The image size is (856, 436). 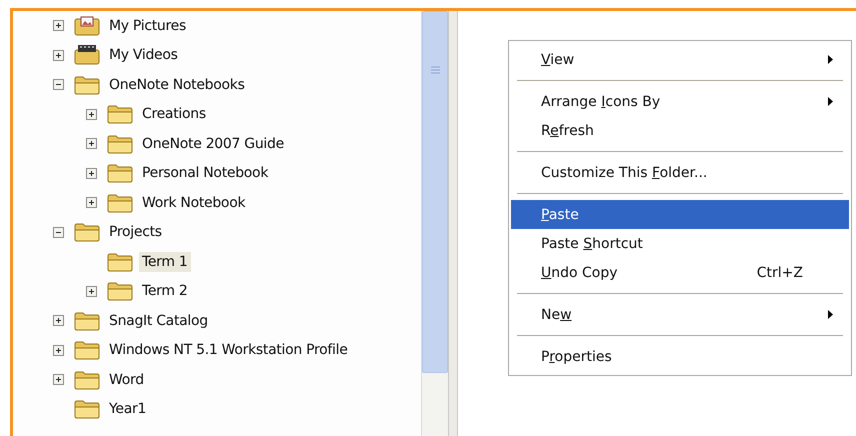 What do you see at coordinates (680, 272) in the screenshot?
I see `menu-item: Undo Copy Ctrl+Z` at bounding box center [680, 272].